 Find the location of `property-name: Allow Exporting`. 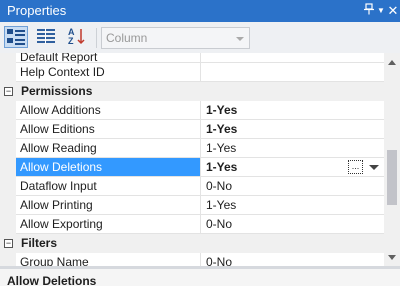

property-name: Allow Exporting is located at coordinates (108, 224).